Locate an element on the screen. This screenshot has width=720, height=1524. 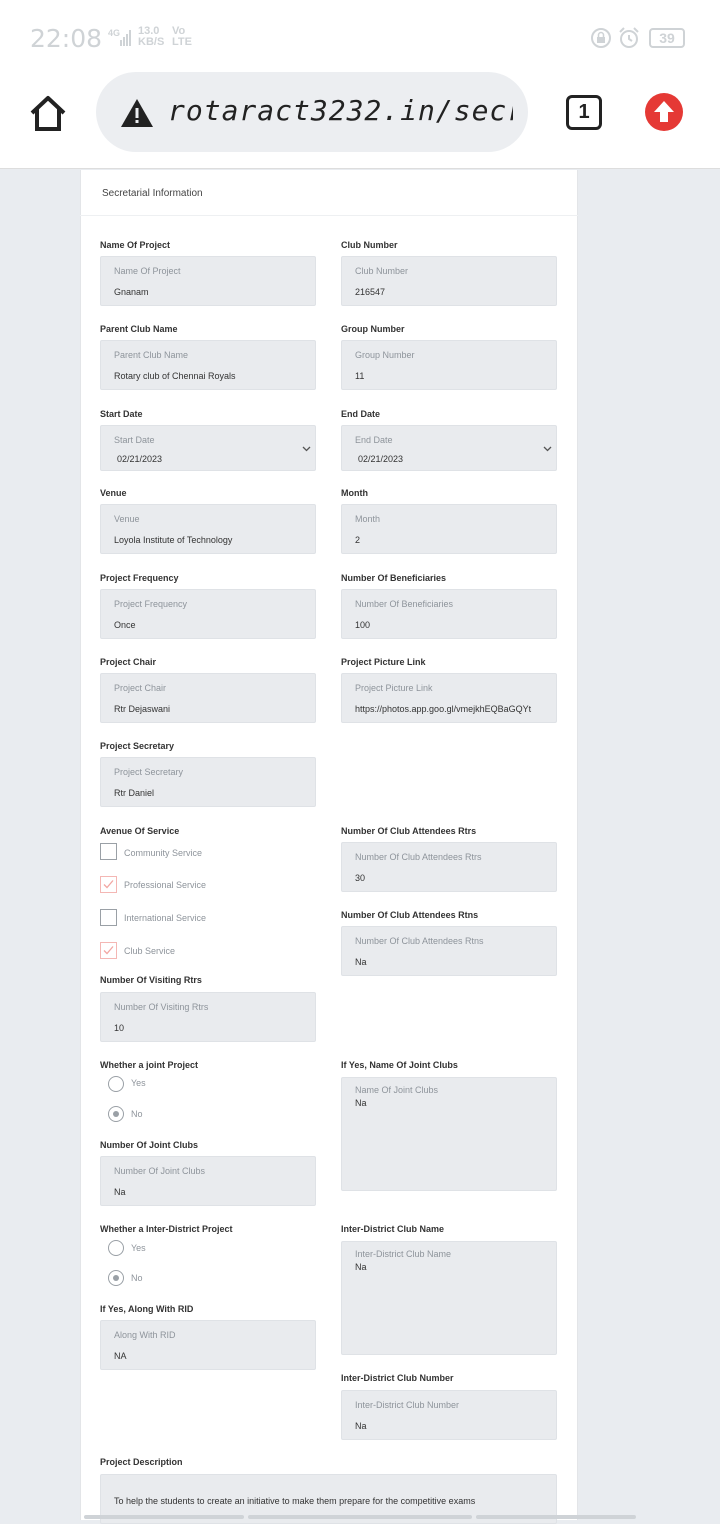
checkbox-label: Club Service is located at coordinates (150, 951).